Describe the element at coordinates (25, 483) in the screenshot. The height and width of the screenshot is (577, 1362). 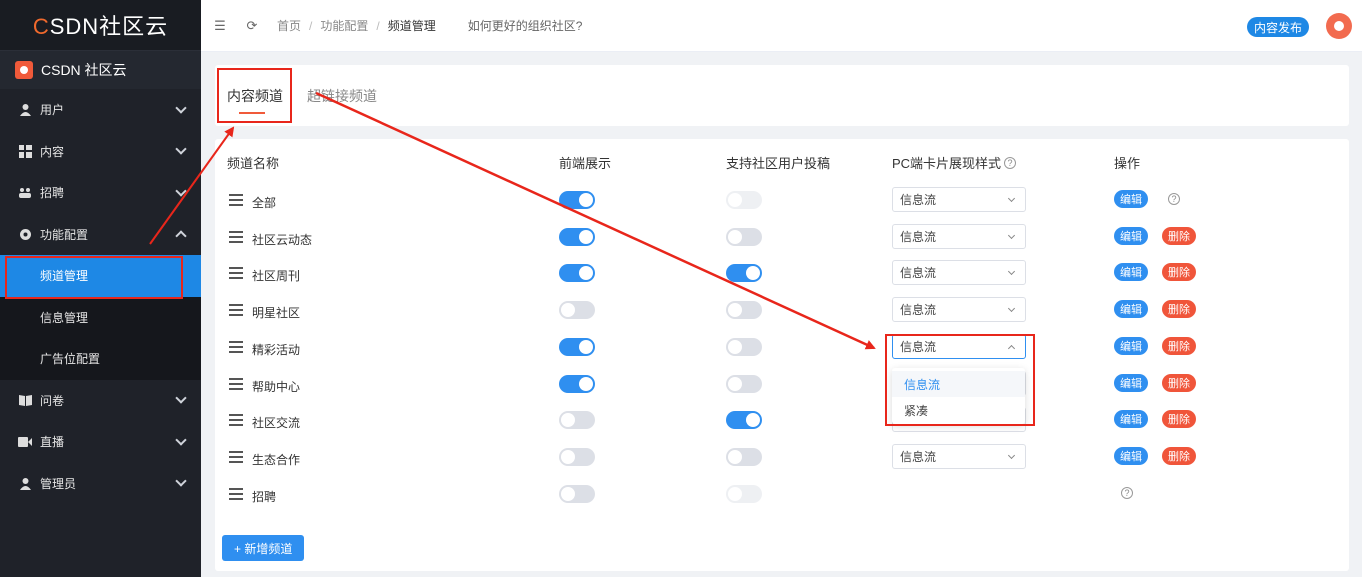
I see `admin-icon` at that location.